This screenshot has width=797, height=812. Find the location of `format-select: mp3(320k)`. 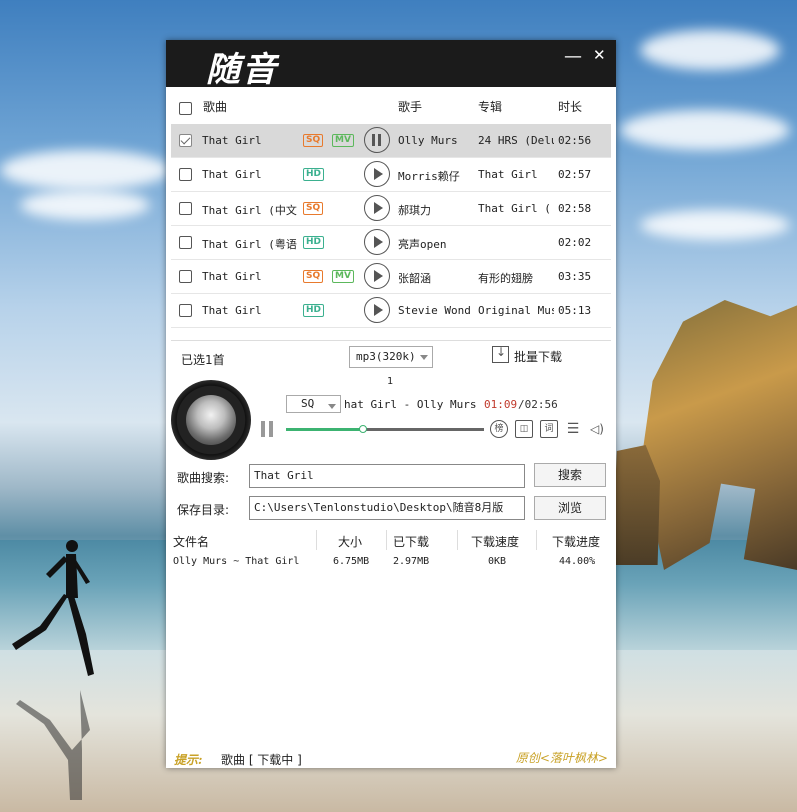

format-select: mp3(320k) is located at coordinates (391, 357).